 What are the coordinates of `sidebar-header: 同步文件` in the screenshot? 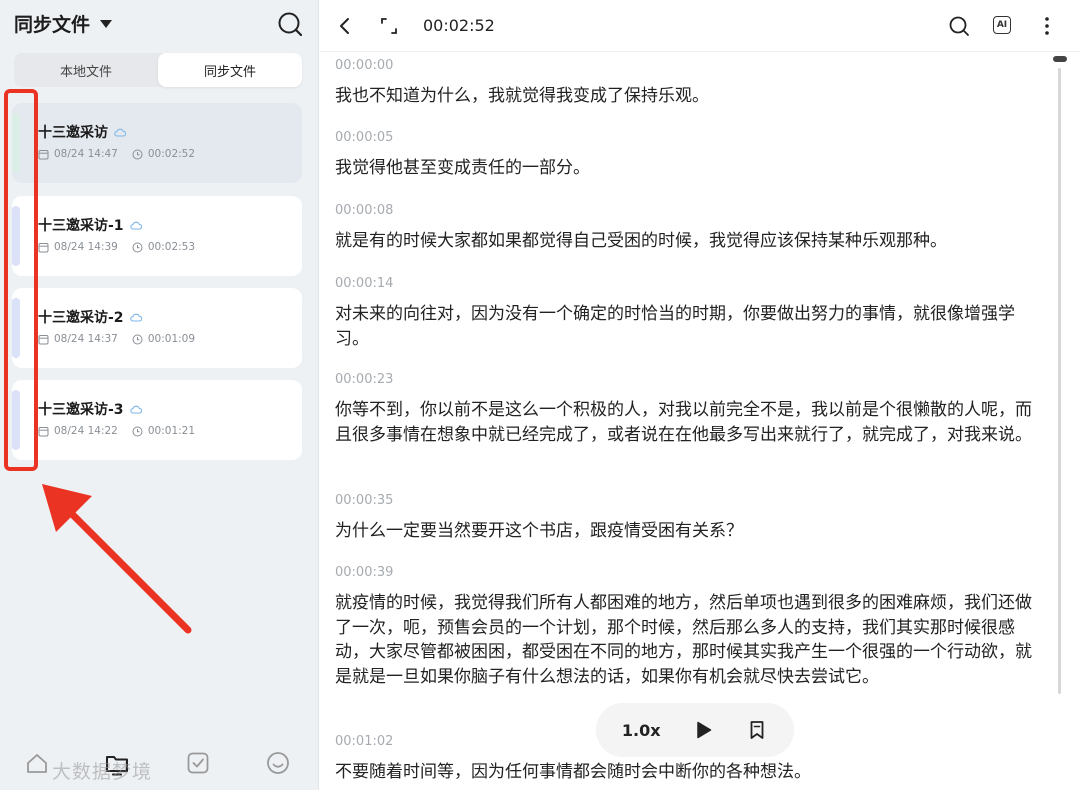 It's located at (159, 24).